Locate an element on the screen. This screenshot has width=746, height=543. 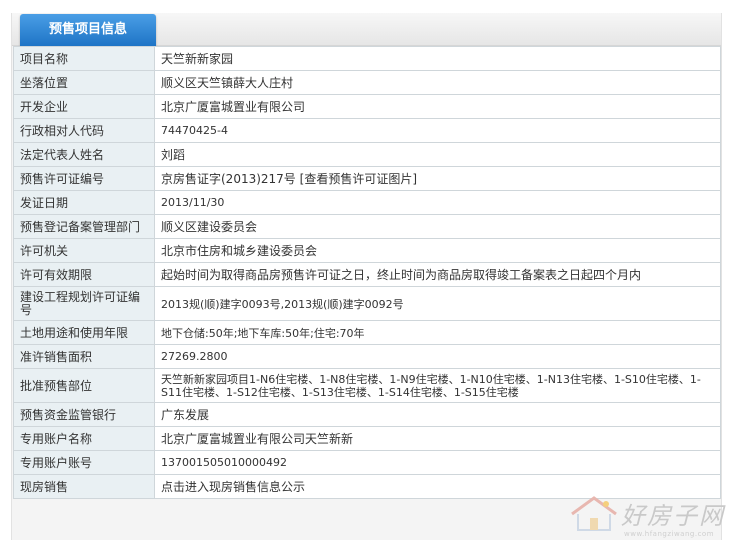
value-planning-permit: 2013规(顺)建字0093号,2013规(顺)建字0092号 is located at coordinates (437, 303).